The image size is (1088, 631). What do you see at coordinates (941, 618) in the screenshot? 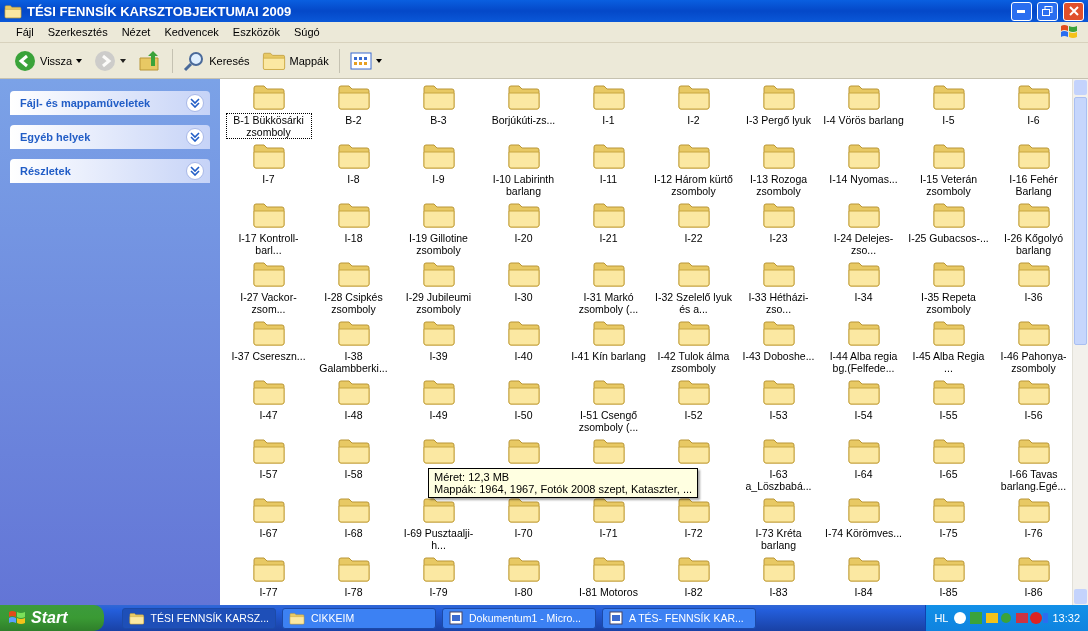
I see `language-indicator: HL` at bounding box center [941, 618].